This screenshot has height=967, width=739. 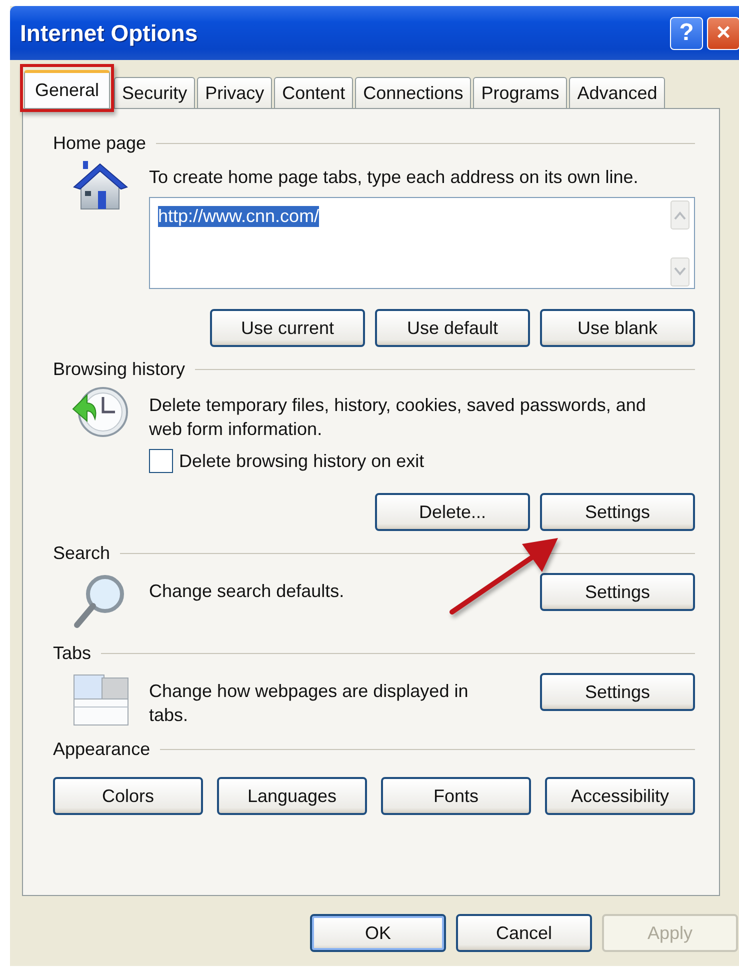 What do you see at coordinates (378, 933) in the screenshot?
I see `dialog-button: OK` at bounding box center [378, 933].